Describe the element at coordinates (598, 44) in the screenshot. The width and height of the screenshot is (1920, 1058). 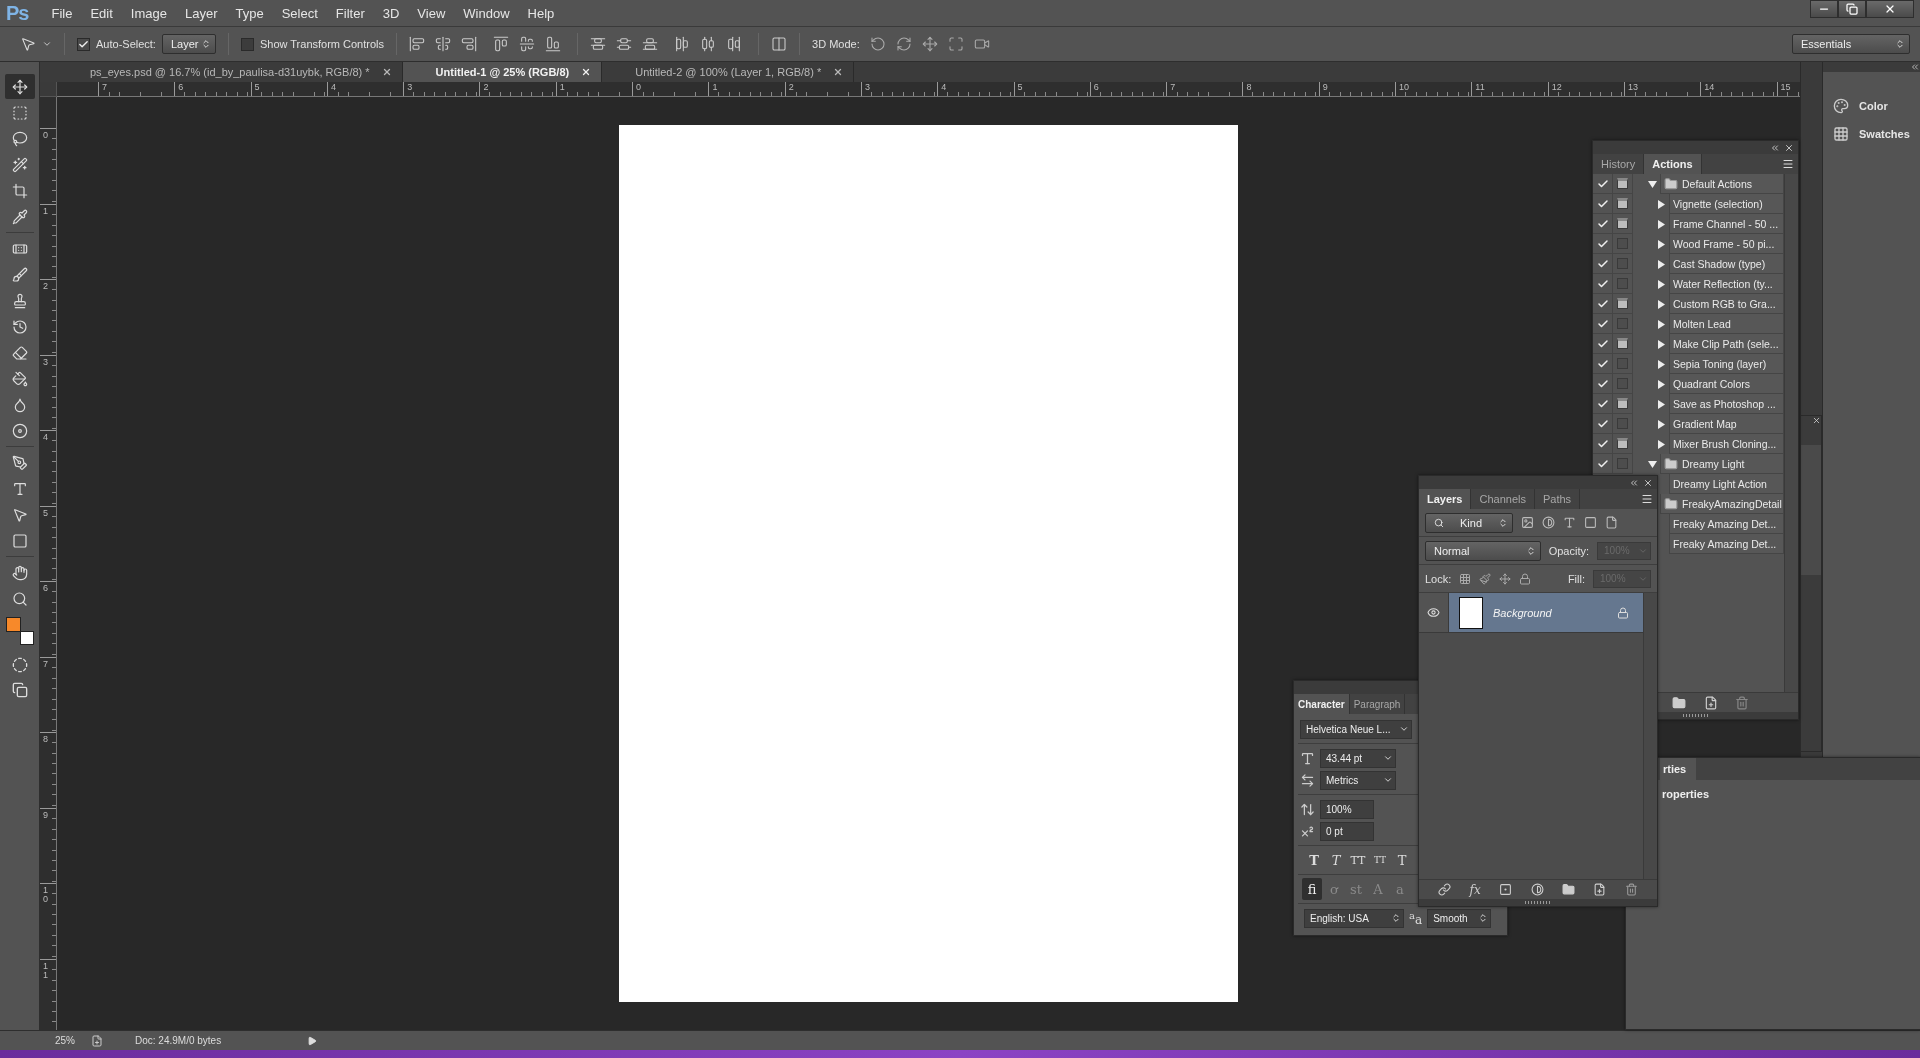
I see `distribute-icon` at that location.